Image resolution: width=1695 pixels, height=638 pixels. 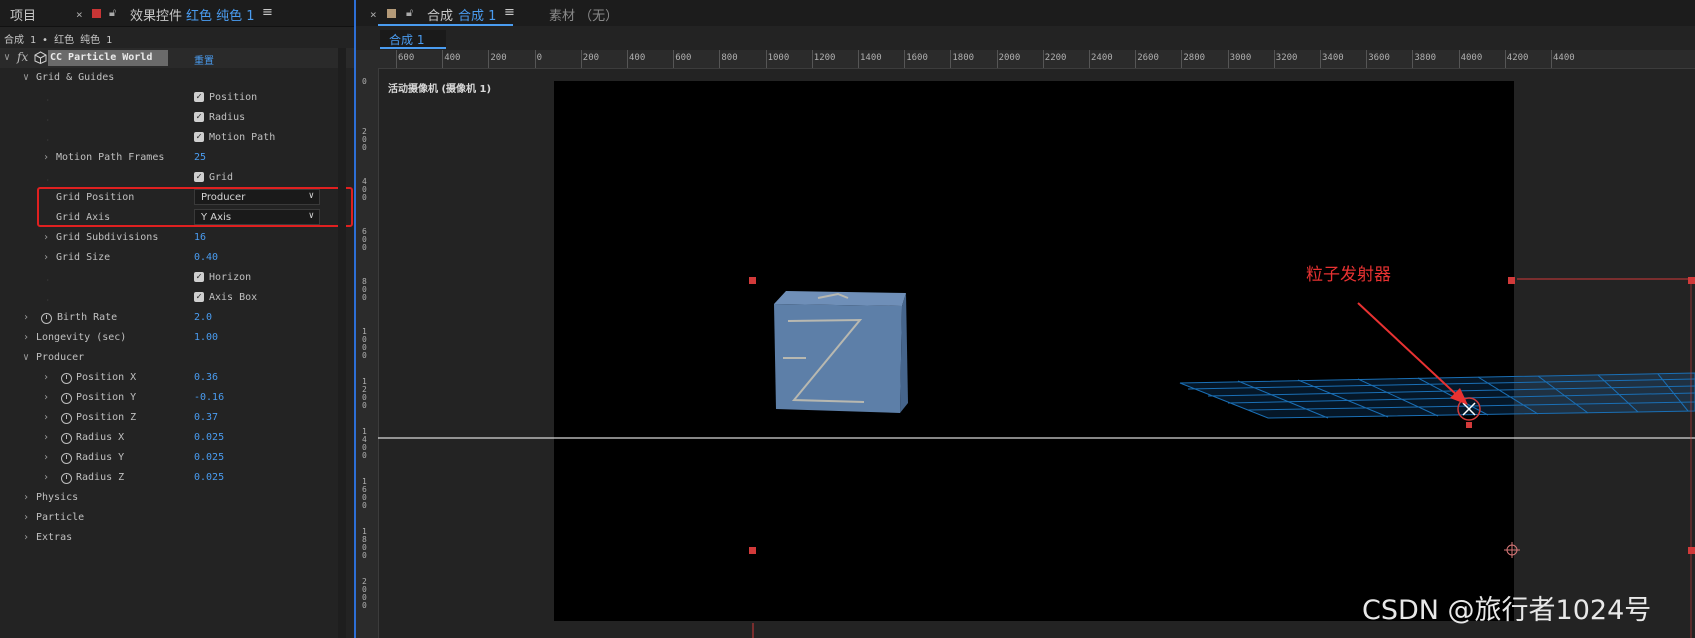 What do you see at coordinates (100, 437) in the screenshot?
I see `prop-label: Radius X` at bounding box center [100, 437].